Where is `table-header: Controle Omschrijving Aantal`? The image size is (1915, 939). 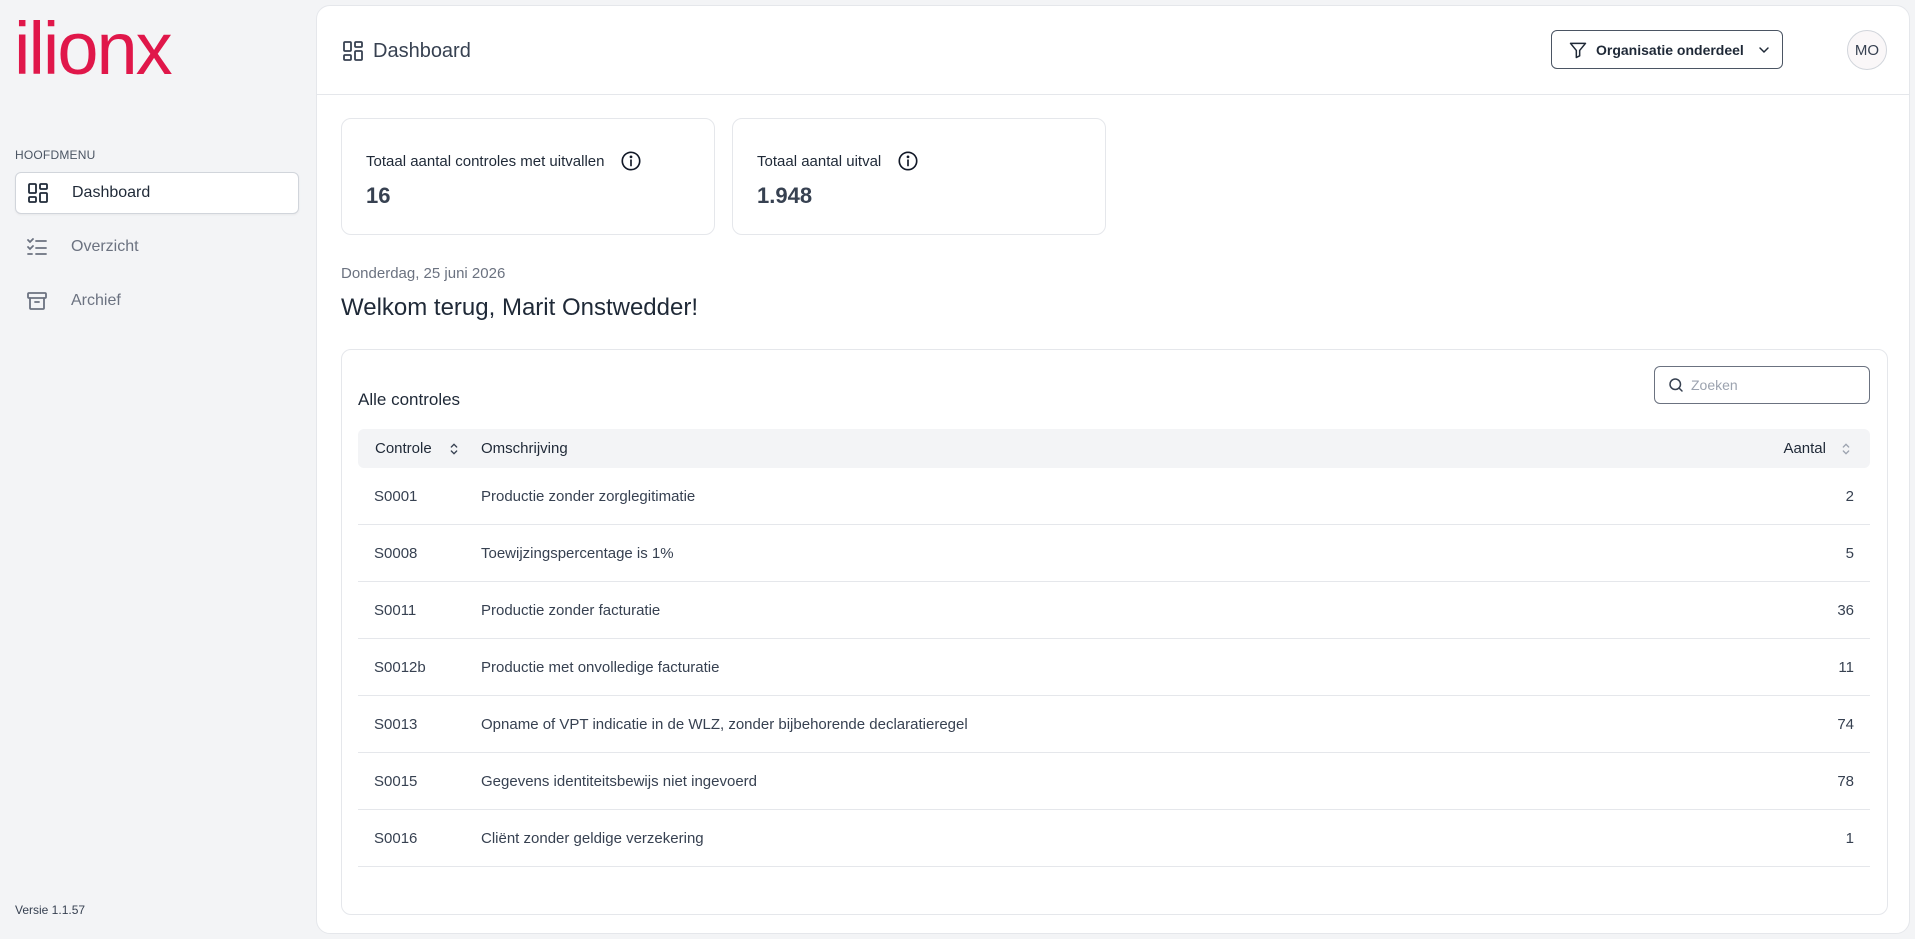 table-header: Controle Omschrijving Aantal is located at coordinates (1114, 448).